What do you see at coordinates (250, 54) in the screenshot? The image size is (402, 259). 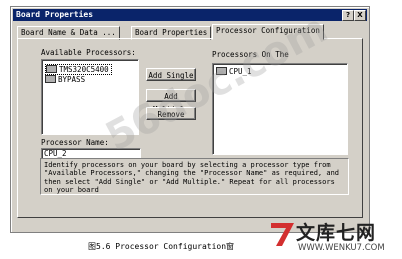 I see `processors-on-board-label: Processors On The` at bounding box center [250, 54].